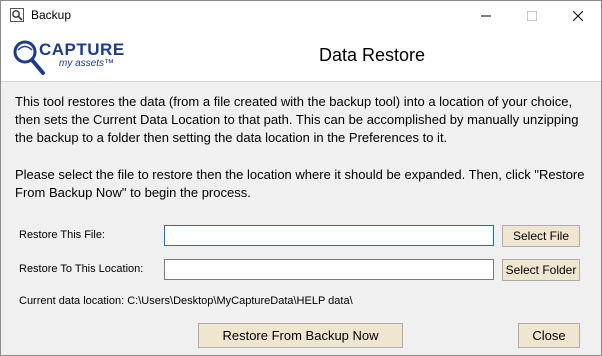 This screenshot has width=602, height=356. I want to click on close-icon, so click(578, 16).